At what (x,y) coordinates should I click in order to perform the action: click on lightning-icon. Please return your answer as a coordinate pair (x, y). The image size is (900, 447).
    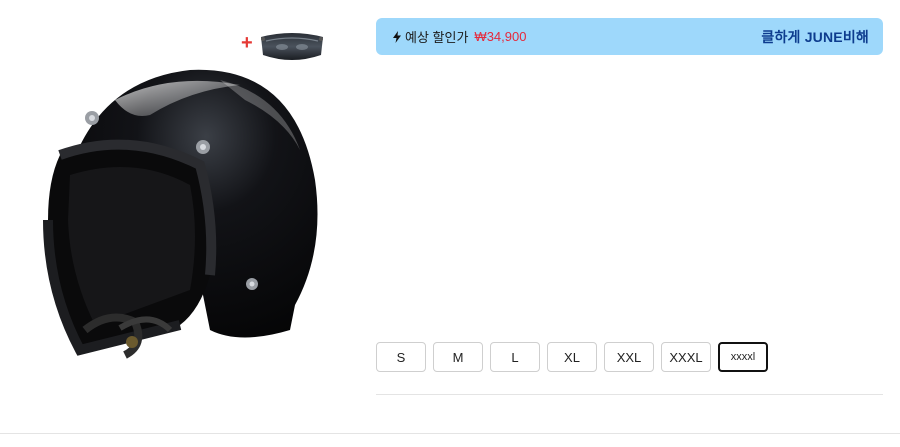
    Looking at the image, I should click on (397, 36).